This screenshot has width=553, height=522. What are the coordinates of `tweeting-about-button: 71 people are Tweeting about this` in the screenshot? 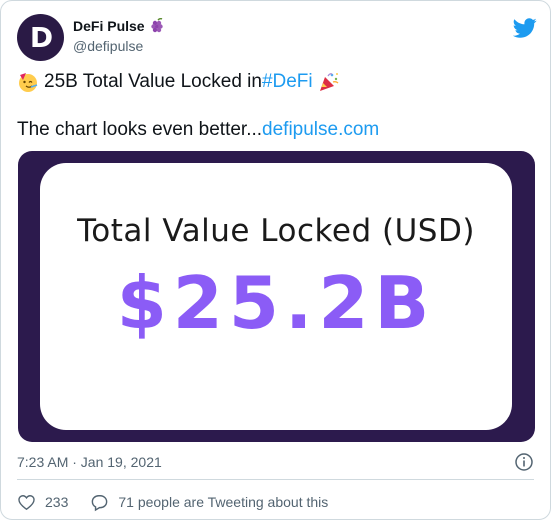 It's located at (209, 502).